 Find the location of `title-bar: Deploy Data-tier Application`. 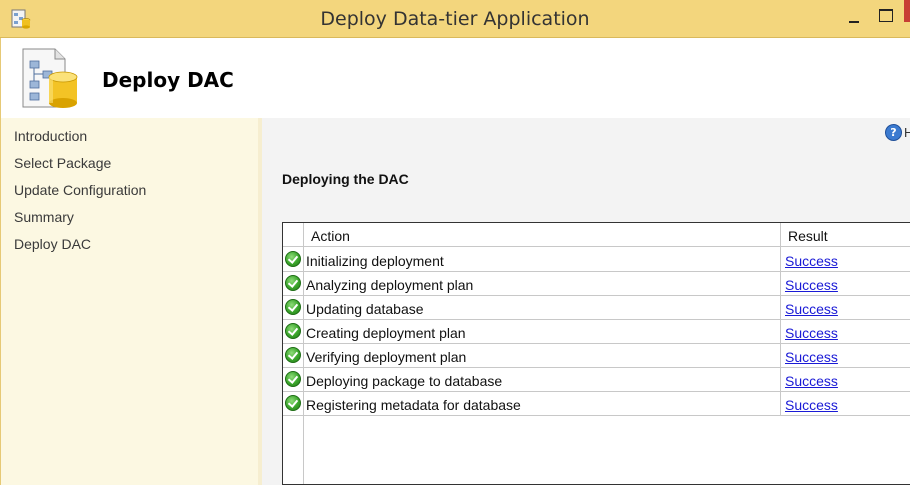

title-bar: Deploy Data-tier Application is located at coordinates (455, 19).